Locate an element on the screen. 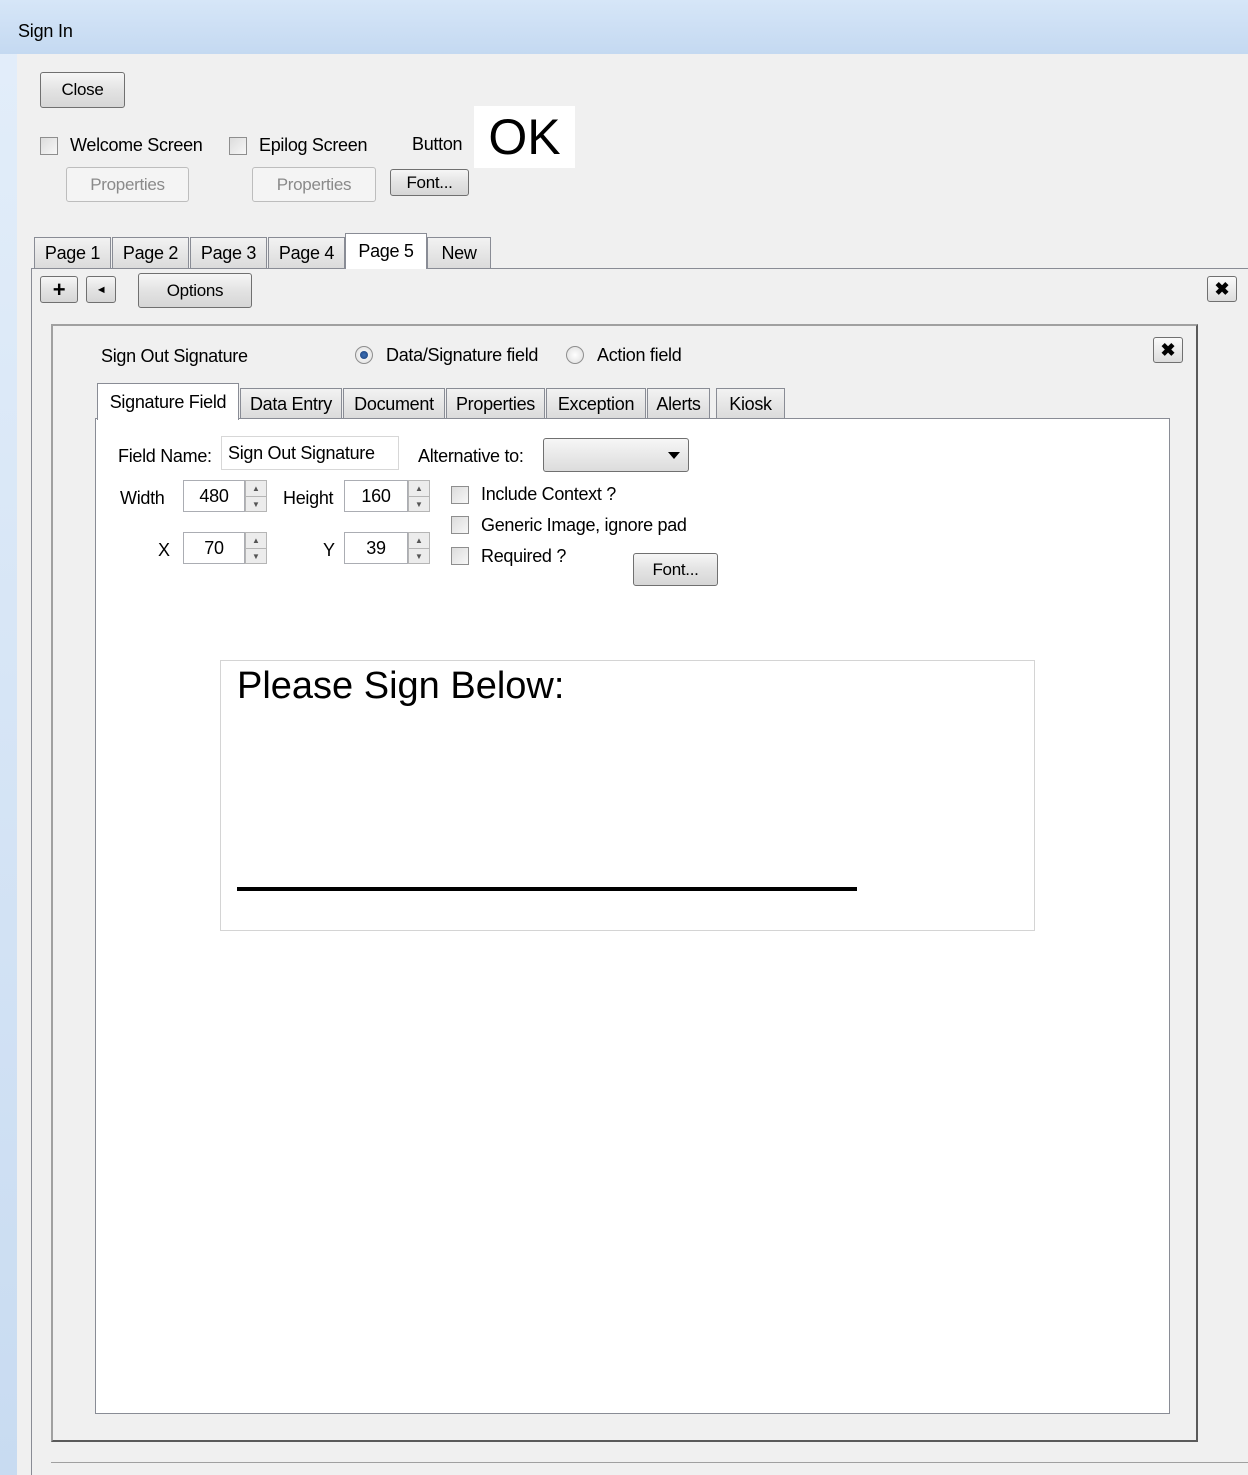 The width and height of the screenshot is (1248, 1475). button-text-preview: OK is located at coordinates (524, 137).